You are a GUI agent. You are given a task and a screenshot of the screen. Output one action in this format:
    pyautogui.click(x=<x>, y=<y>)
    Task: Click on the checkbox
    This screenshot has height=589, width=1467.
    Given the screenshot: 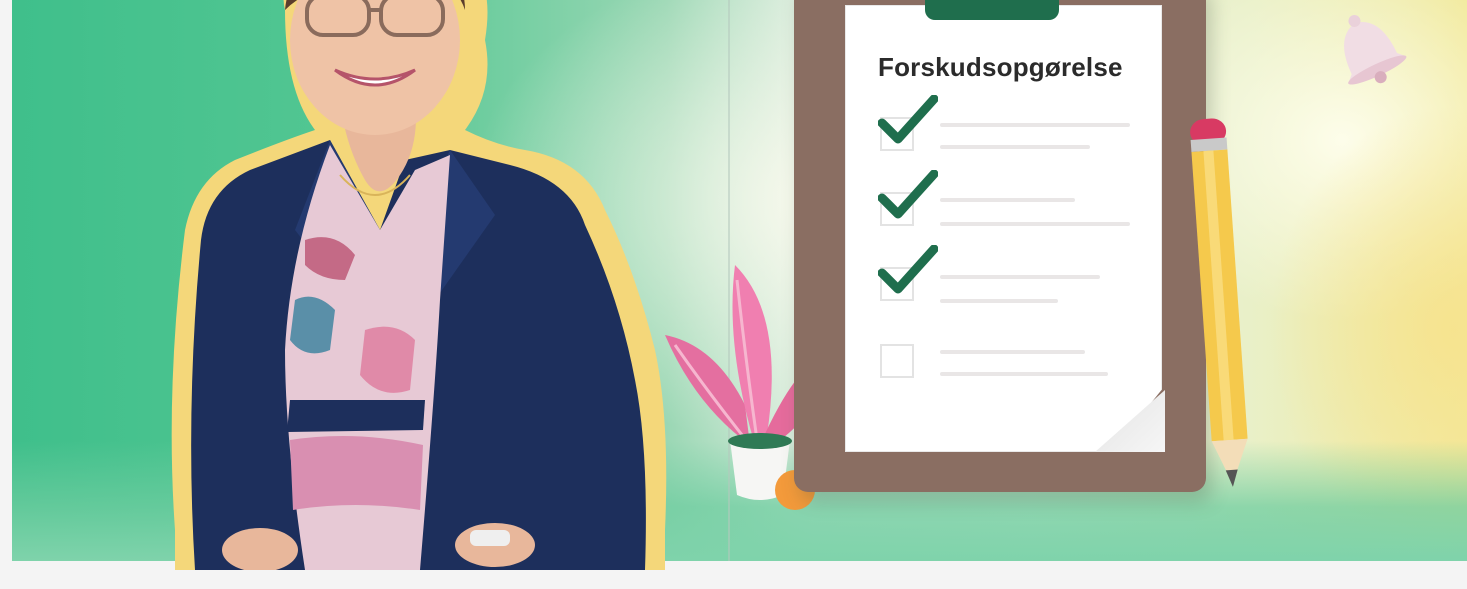 What is the action you would take?
    pyautogui.click(x=897, y=361)
    